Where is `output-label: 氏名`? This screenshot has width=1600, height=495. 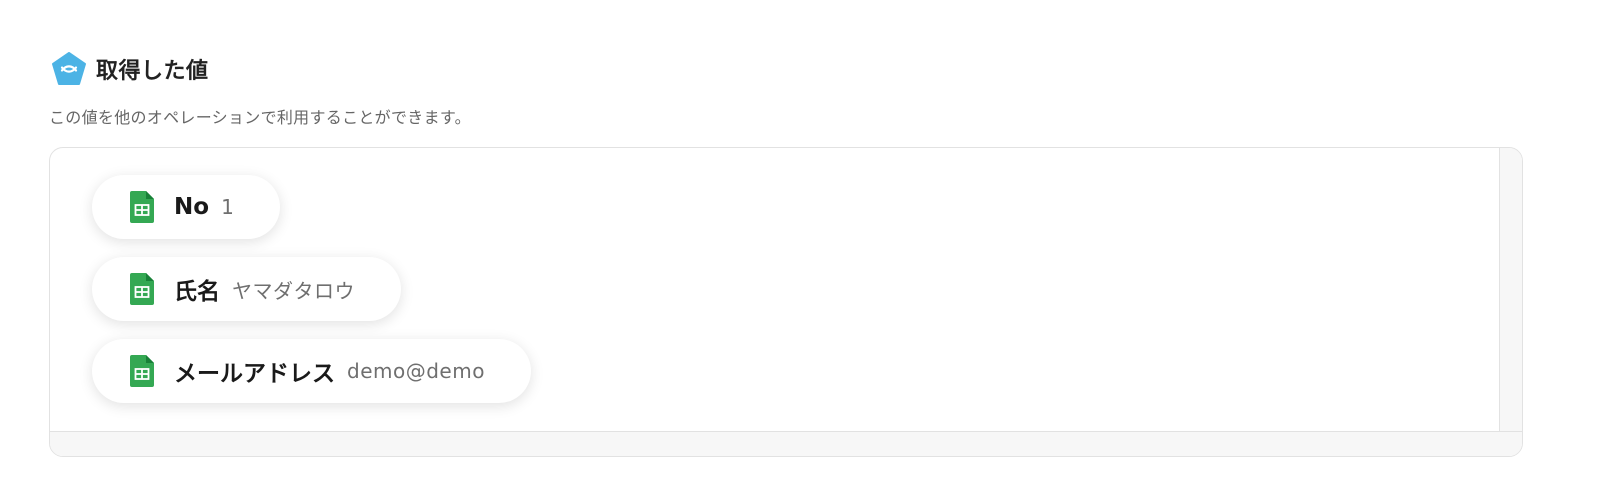
output-label: 氏名 is located at coordinates (197, 292).